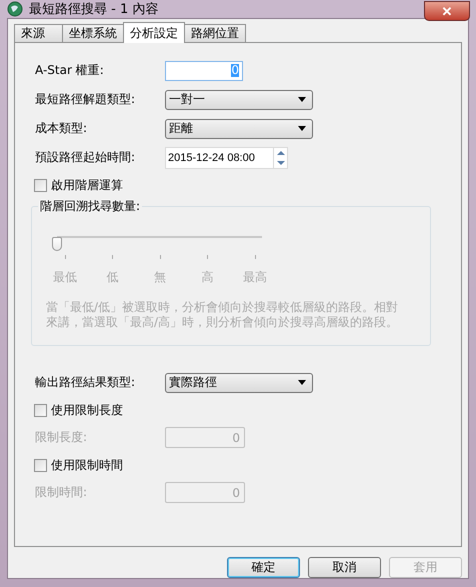 The image size is (476, 587). Describe the element at coordinates (239, 100) in the screenshot. I see `dropdown: 一對一` at that location.